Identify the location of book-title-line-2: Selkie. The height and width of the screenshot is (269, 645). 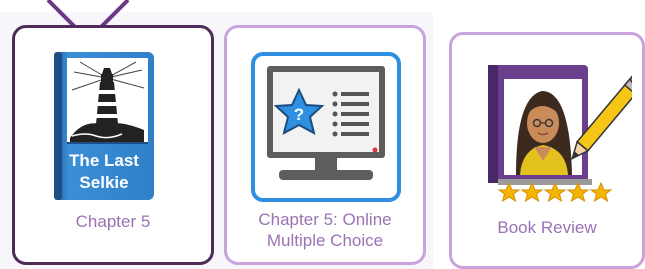
(104, 182).